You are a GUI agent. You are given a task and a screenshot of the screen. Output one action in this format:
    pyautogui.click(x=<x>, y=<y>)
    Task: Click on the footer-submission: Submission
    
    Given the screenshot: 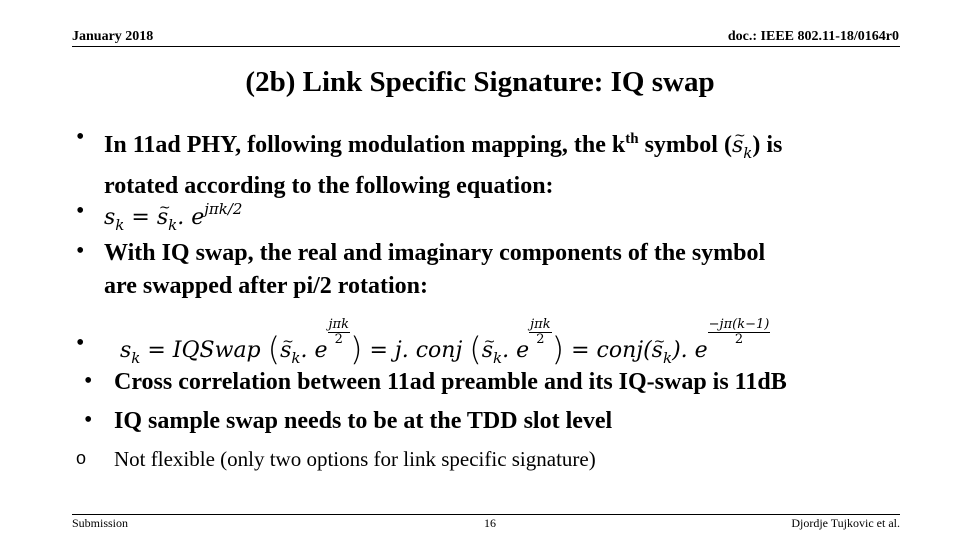 What is the action you would take?
    pyautogui.click(x=100, y=523)
    